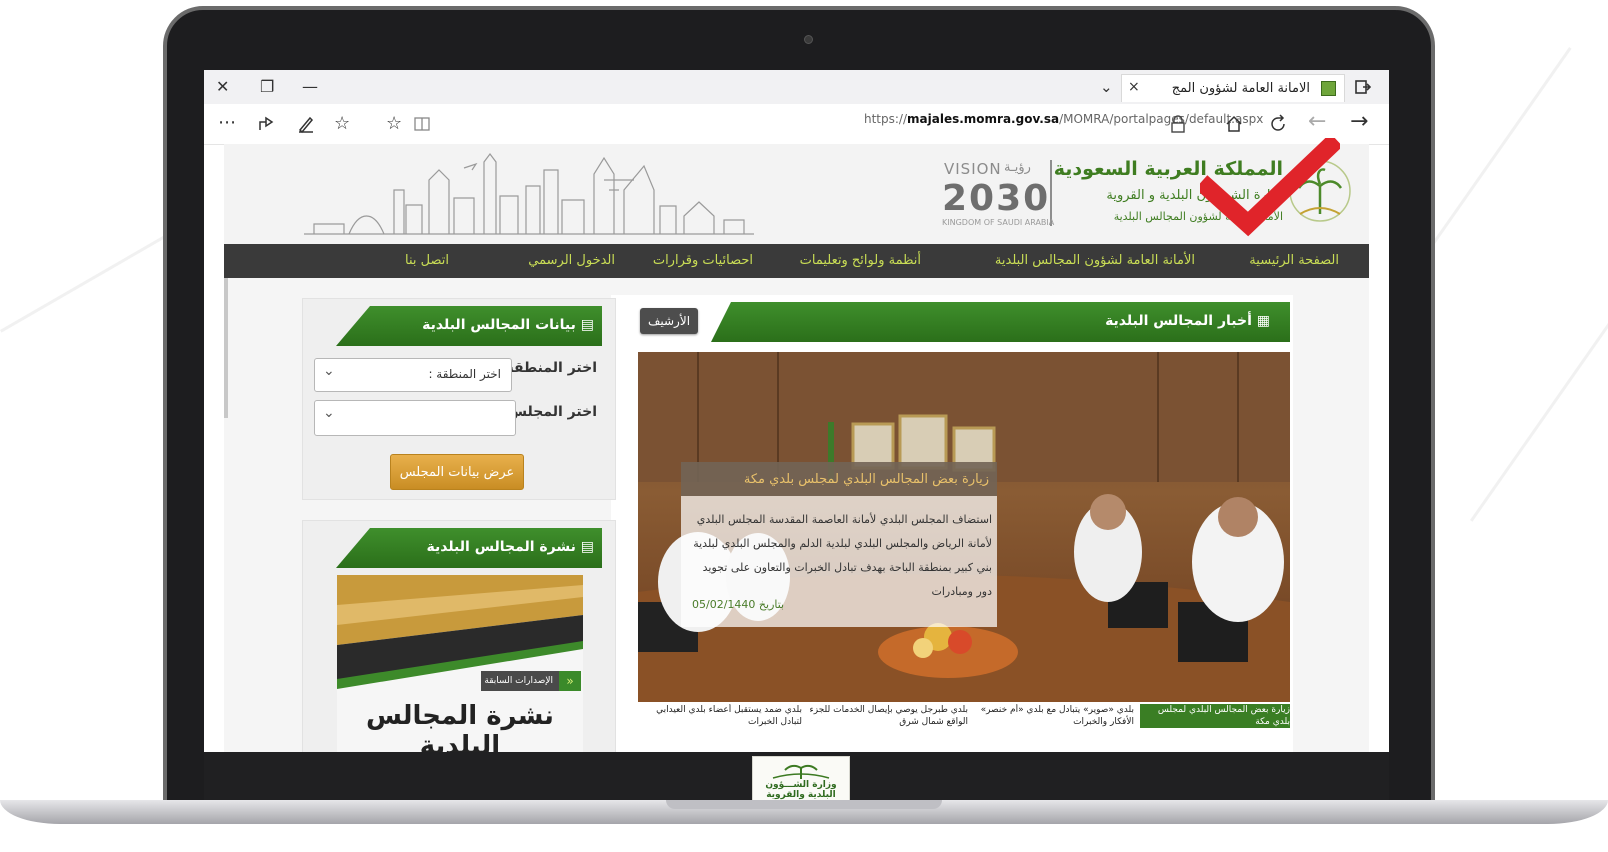 The image size is (1608, 852). Describe the element at coordinates (886, 119) in the screenshot. I see `url-prefix: https://` at that location.